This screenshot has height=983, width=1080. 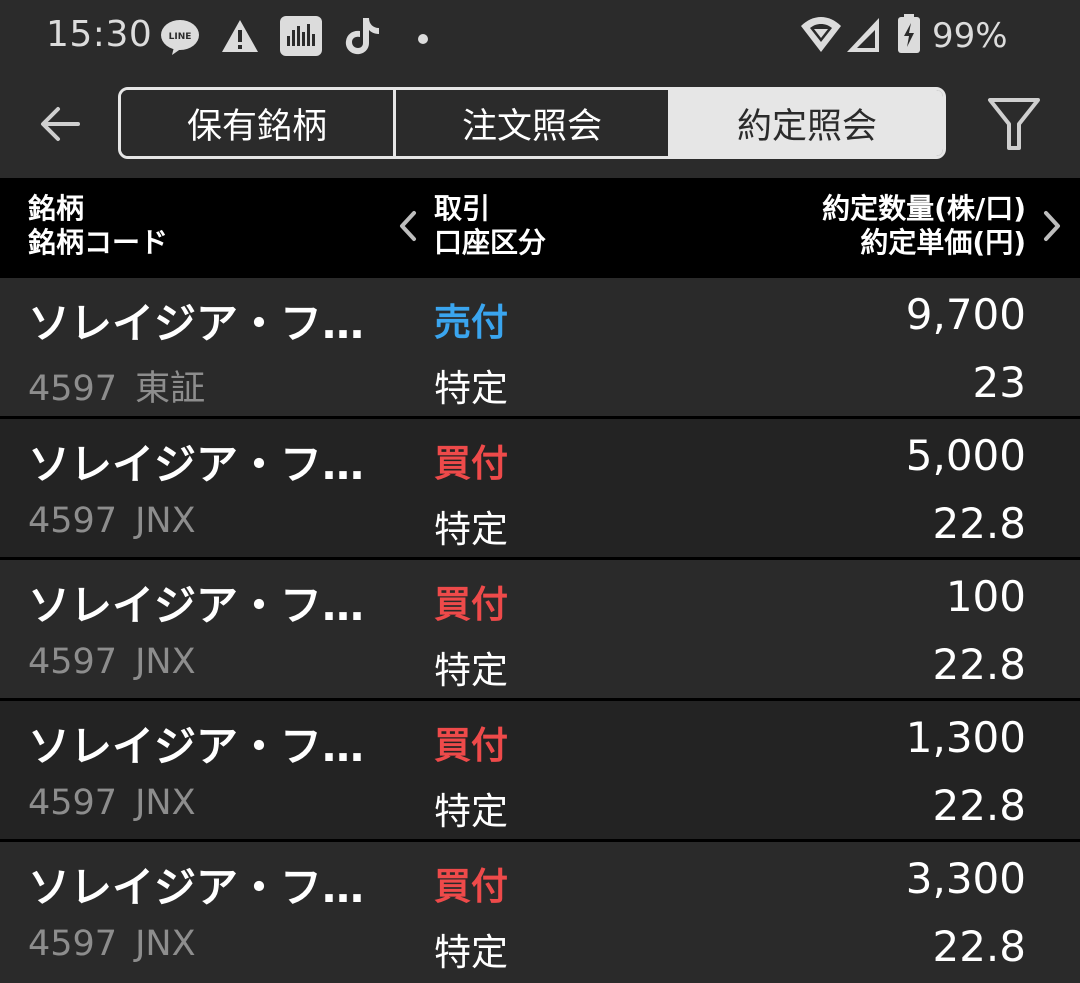 What do you see at coordinates (362, 38) in the screenshot?
I see `tiktok-icon` at bounding box center [362, 38].